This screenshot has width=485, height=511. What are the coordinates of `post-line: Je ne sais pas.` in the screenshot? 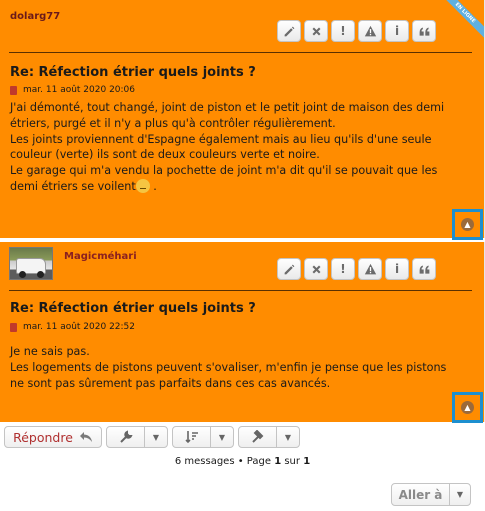 It's located at (50, 351).